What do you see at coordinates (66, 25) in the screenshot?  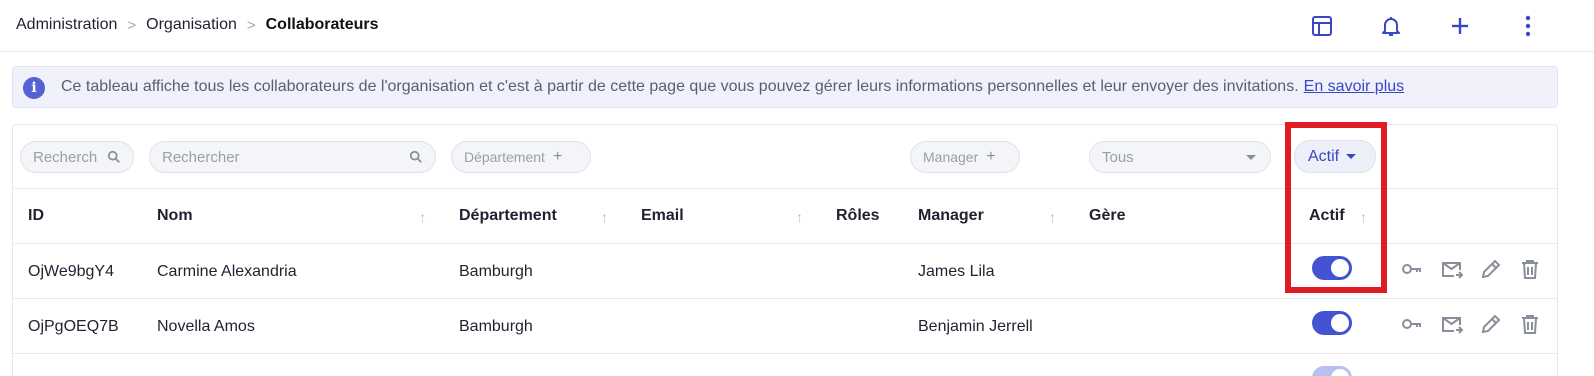 I see `breadcrumb-administration: Administration` at bounding box center [66, 25].